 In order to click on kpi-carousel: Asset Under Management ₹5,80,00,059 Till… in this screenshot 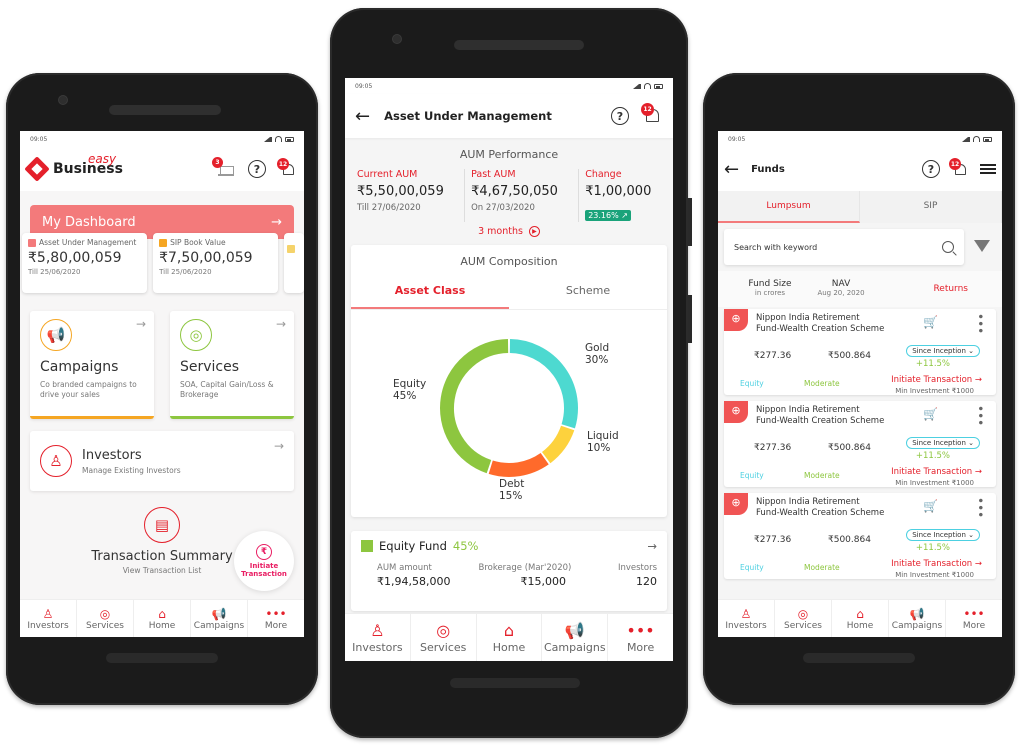, I will do `click(162, 263)`.